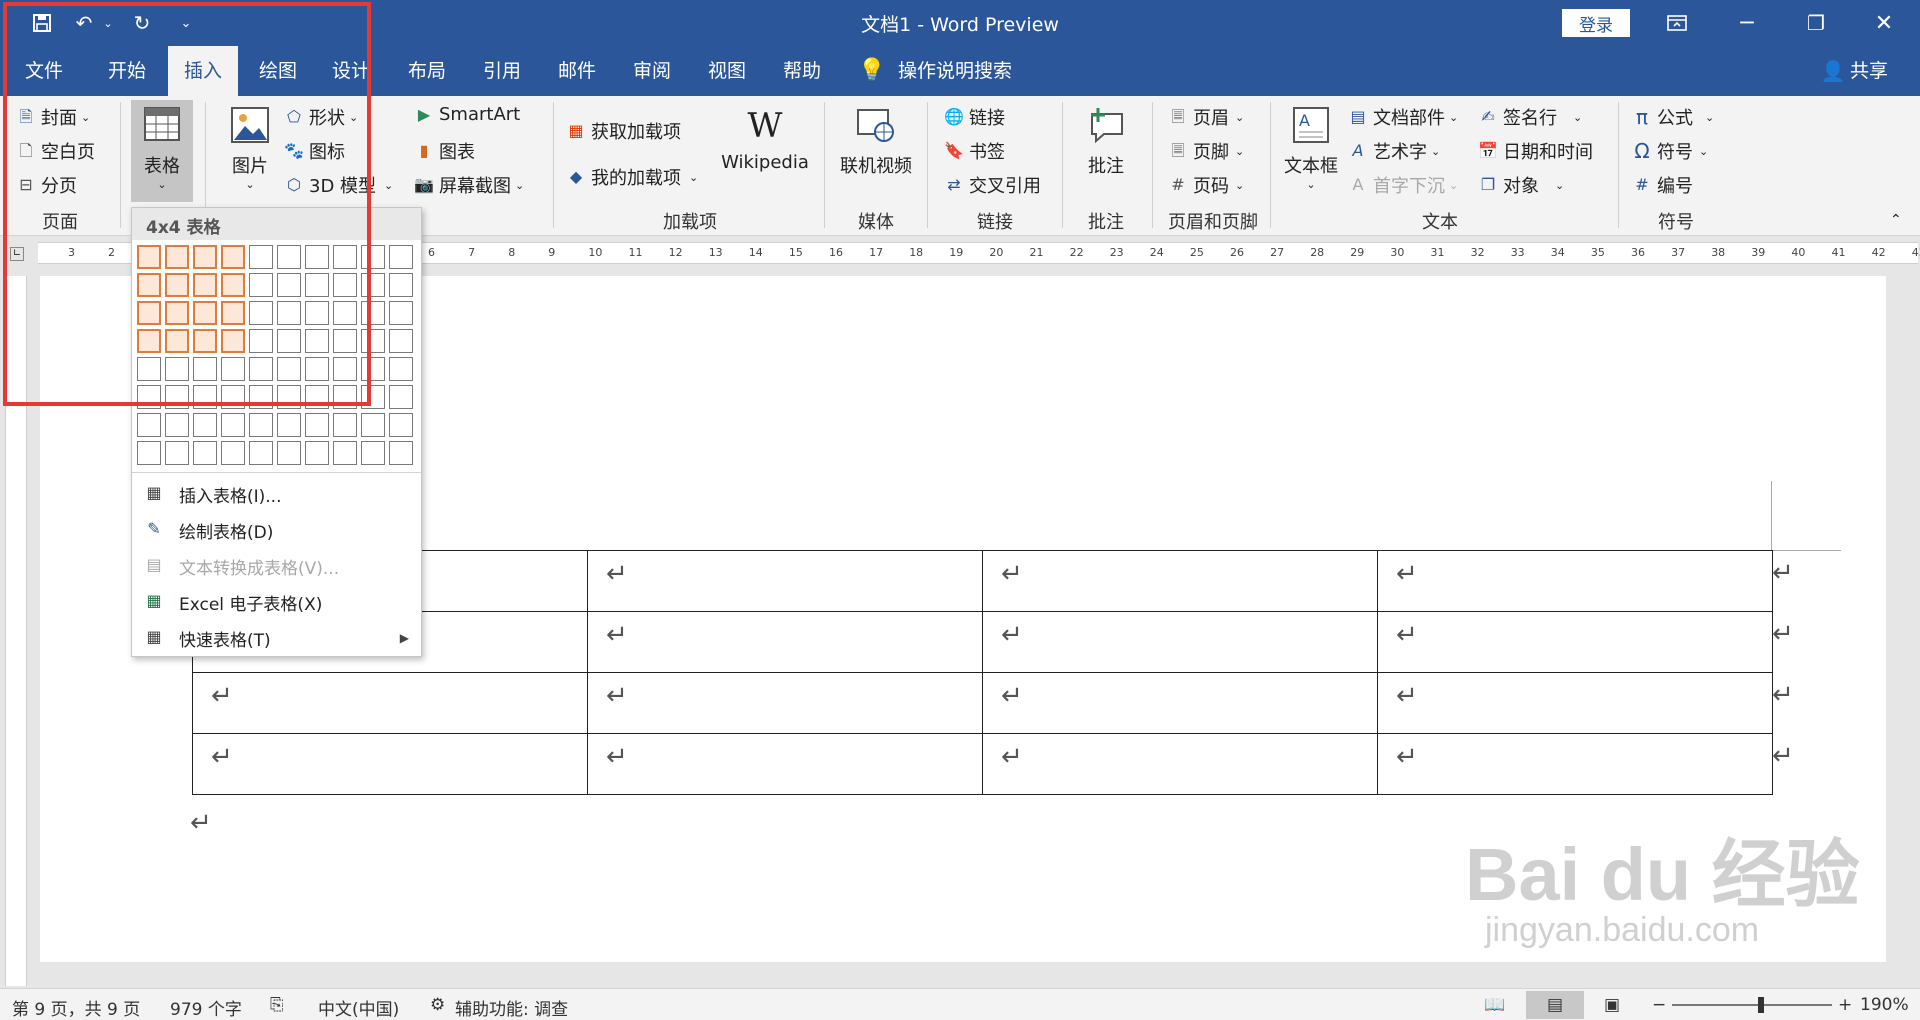 This screenshot has height=1020, width=1920. Describe the element at coordinates (876, 142) in the screenshot. I see `online-video-button: 联机视频` at that location.